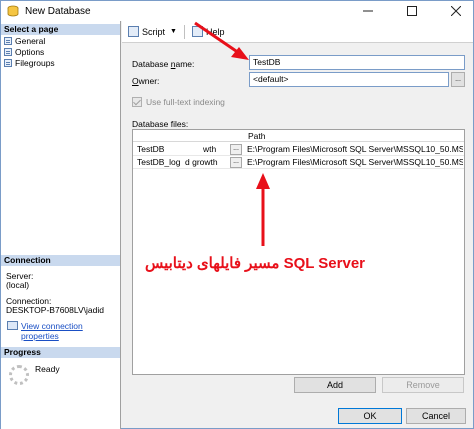 This screenshot has width=474, height=429. Describe the element at coordinates (221, 40) in the screenshot. I see `arrow-to-name-icon` at that location.